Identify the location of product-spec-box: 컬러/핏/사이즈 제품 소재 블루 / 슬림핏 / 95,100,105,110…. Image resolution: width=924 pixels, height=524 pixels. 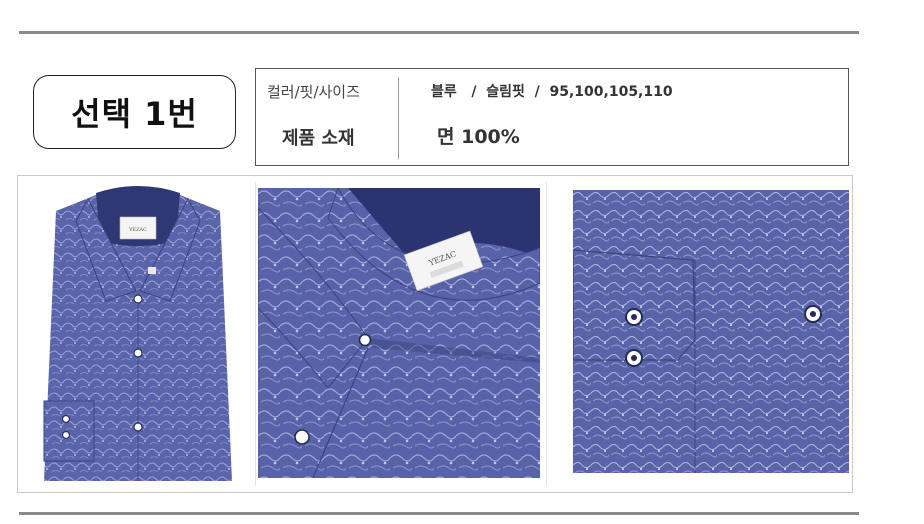
(552, 117).